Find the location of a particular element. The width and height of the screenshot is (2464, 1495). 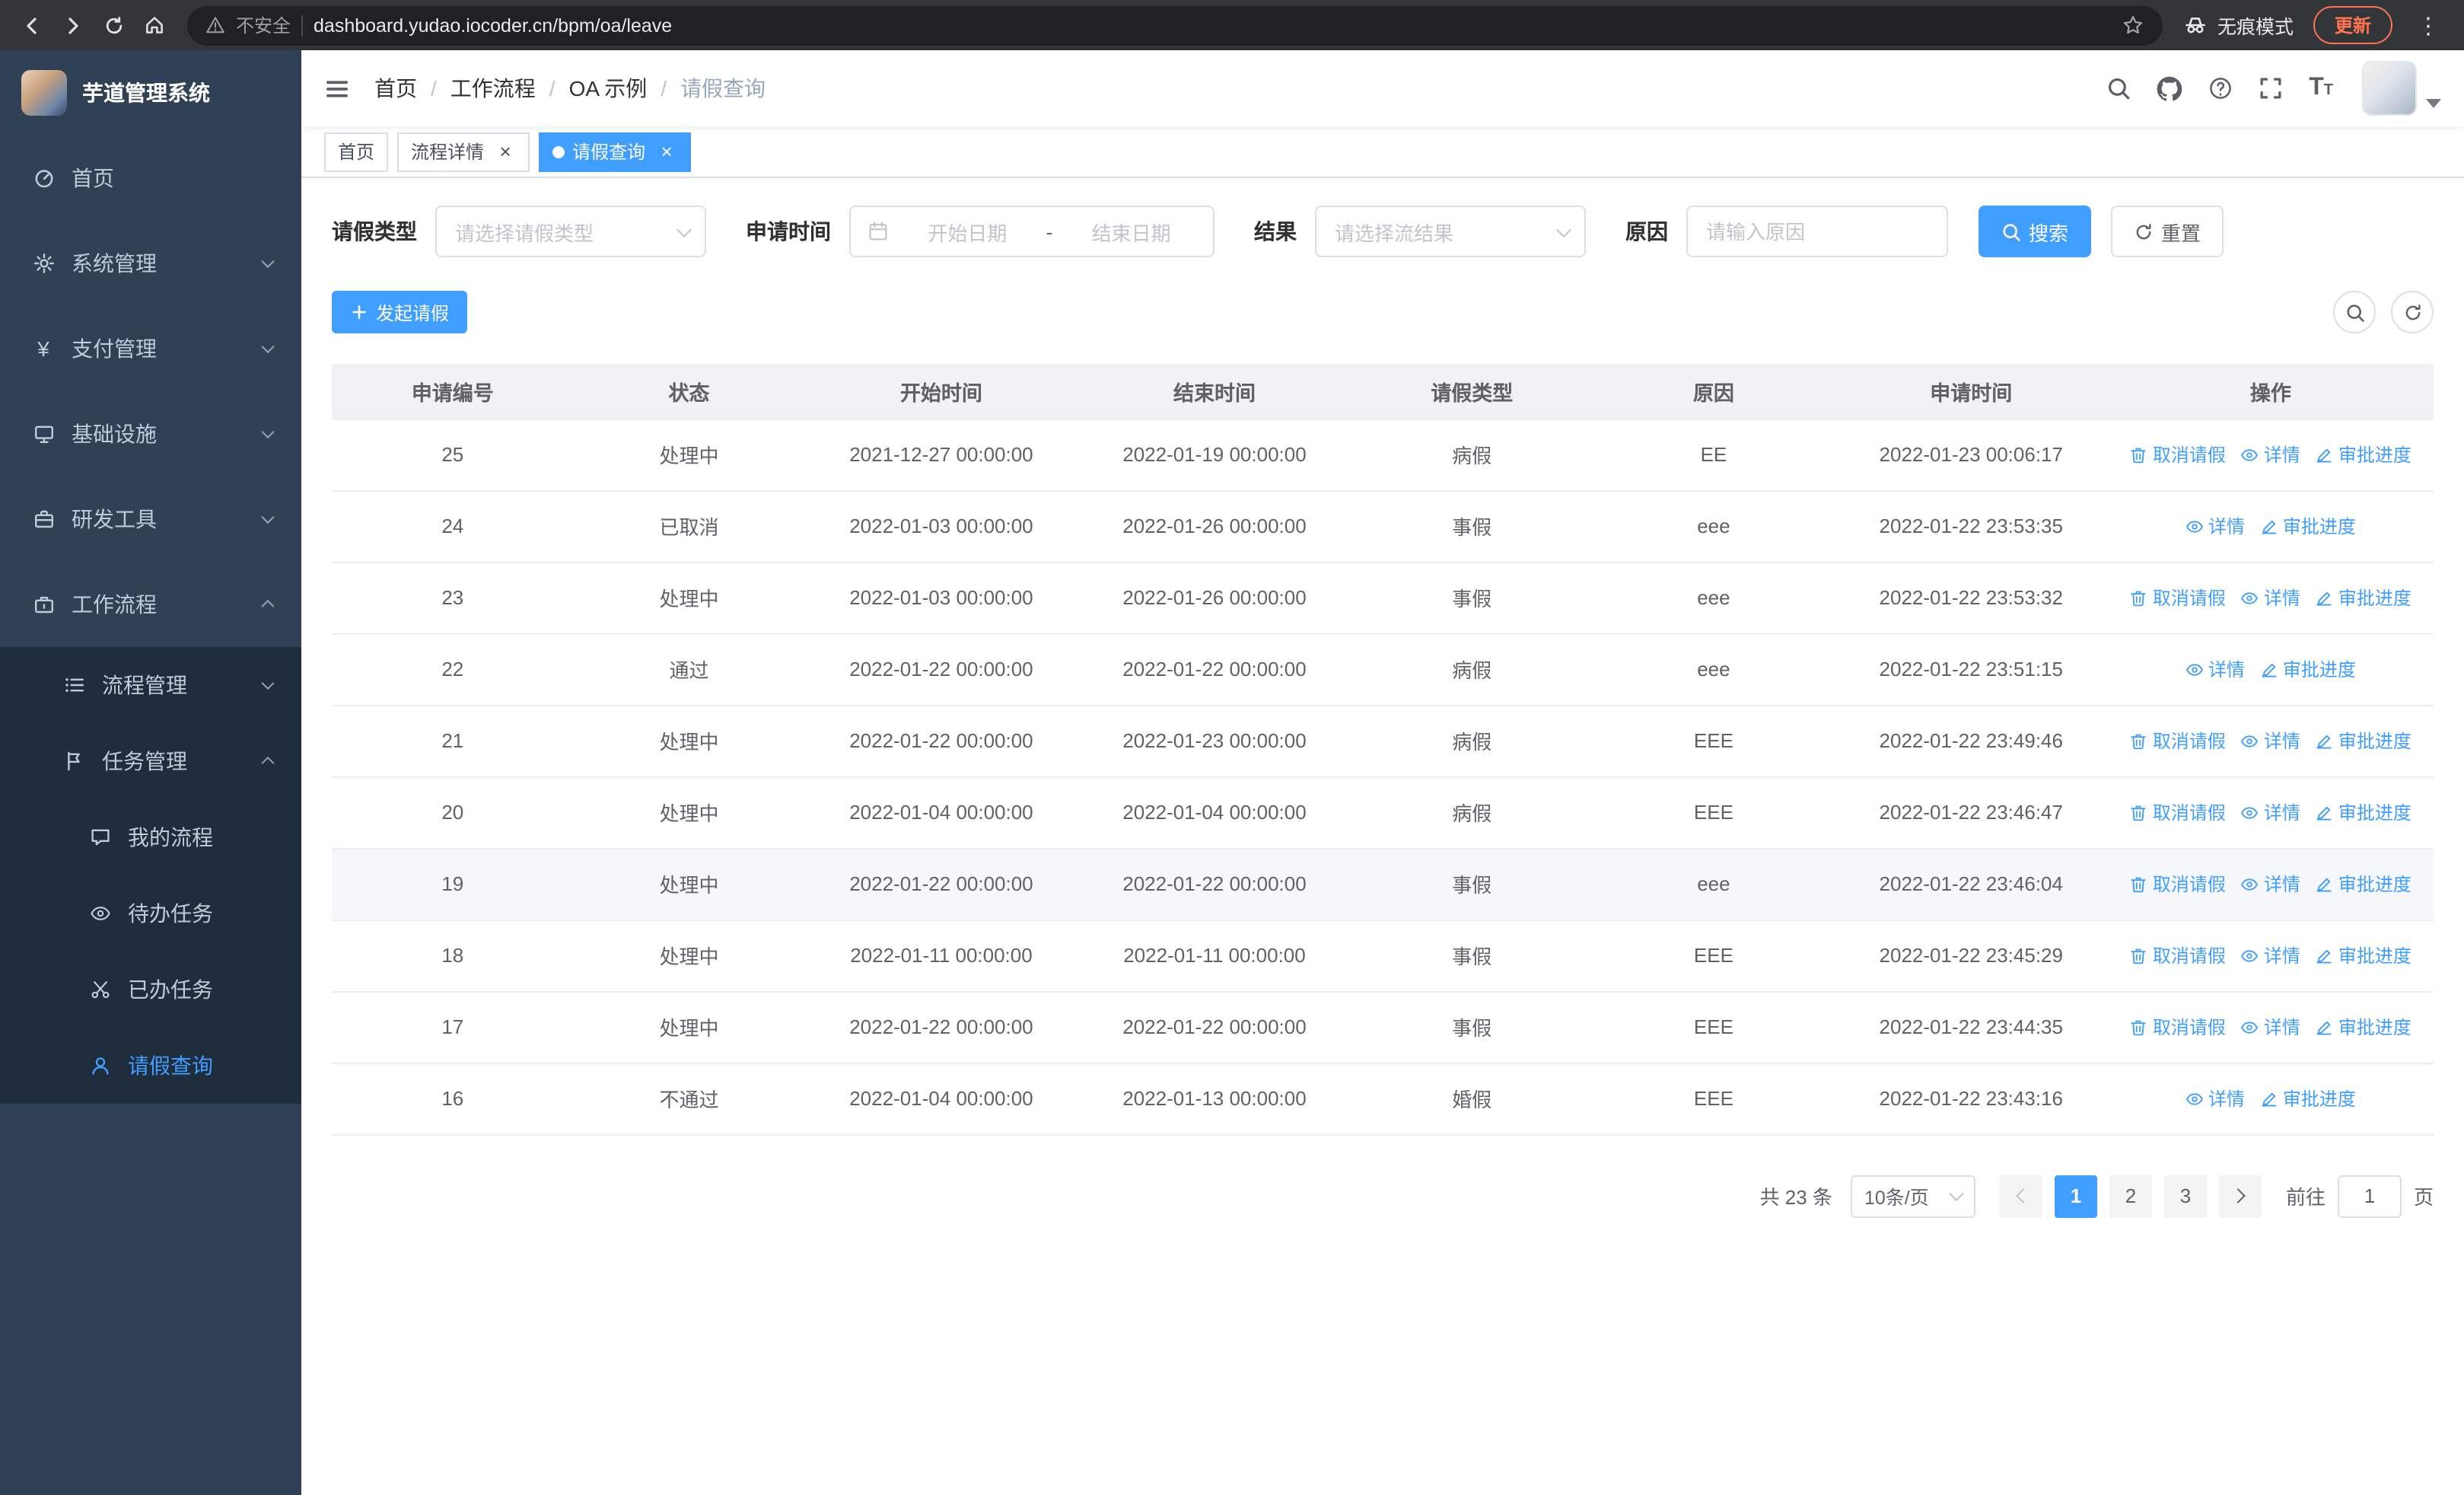

page-button-3: 3 is located at coordinates (2185, 1196).